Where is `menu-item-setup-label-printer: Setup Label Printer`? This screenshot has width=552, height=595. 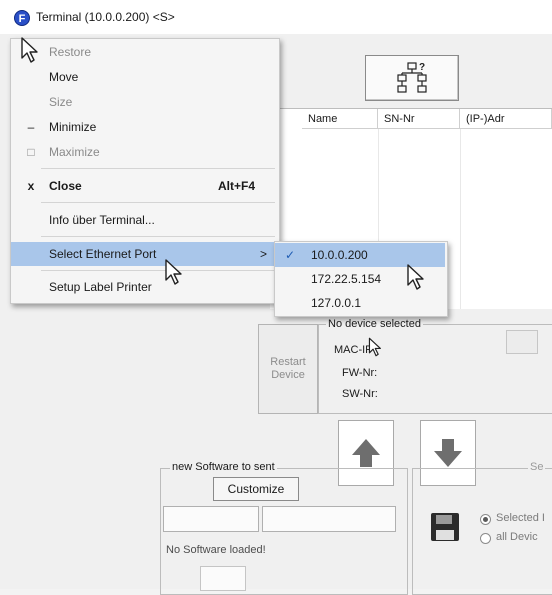
menu-item-setup-label-printer: Setup Label Printer is located at coordinates (144, 287).